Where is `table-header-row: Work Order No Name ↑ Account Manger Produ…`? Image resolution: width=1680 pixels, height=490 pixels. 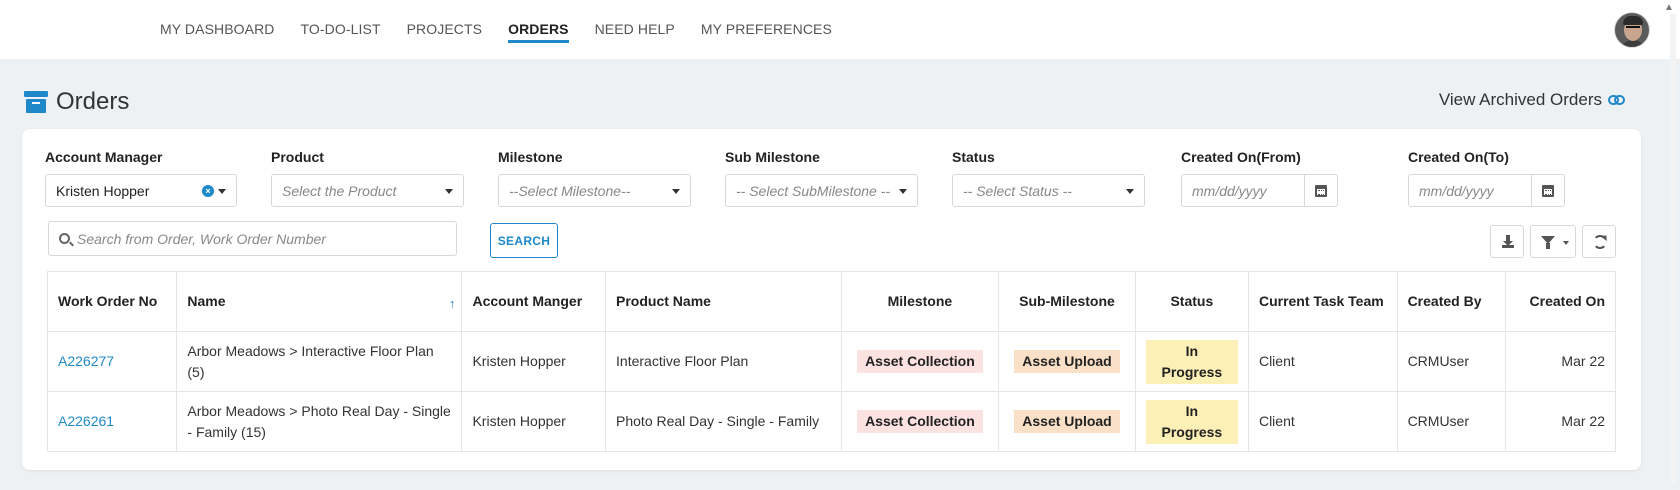
table-header-row: Work Order No Name ↑ Account Manger Produ… is located at coordinates (831, 301).